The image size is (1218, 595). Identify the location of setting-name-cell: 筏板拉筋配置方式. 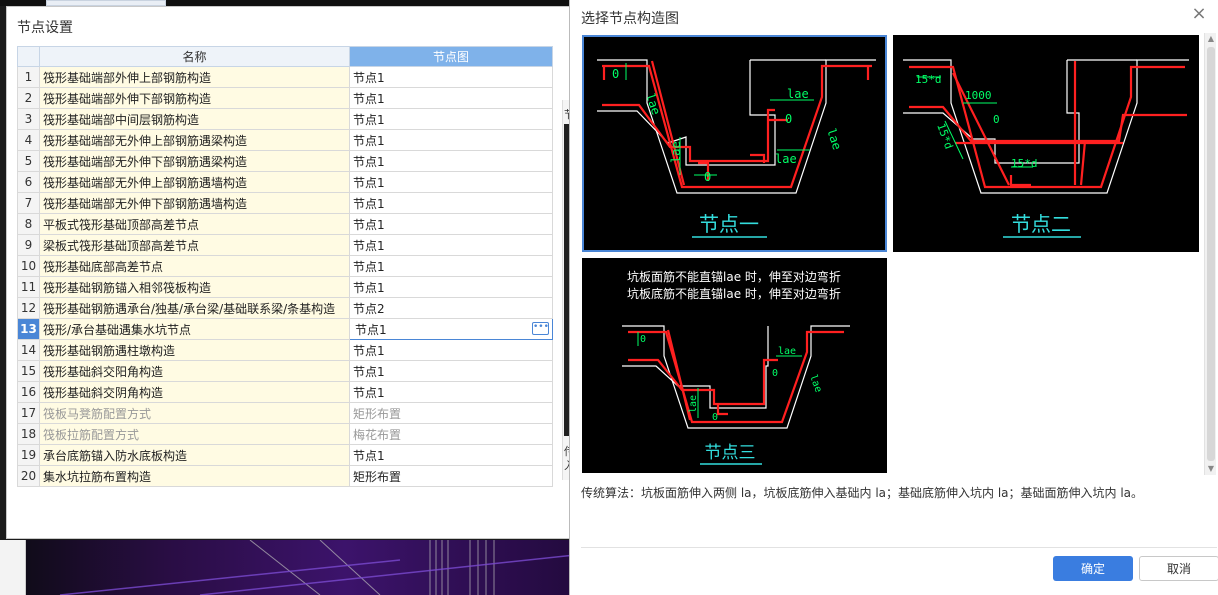
(194, 434).